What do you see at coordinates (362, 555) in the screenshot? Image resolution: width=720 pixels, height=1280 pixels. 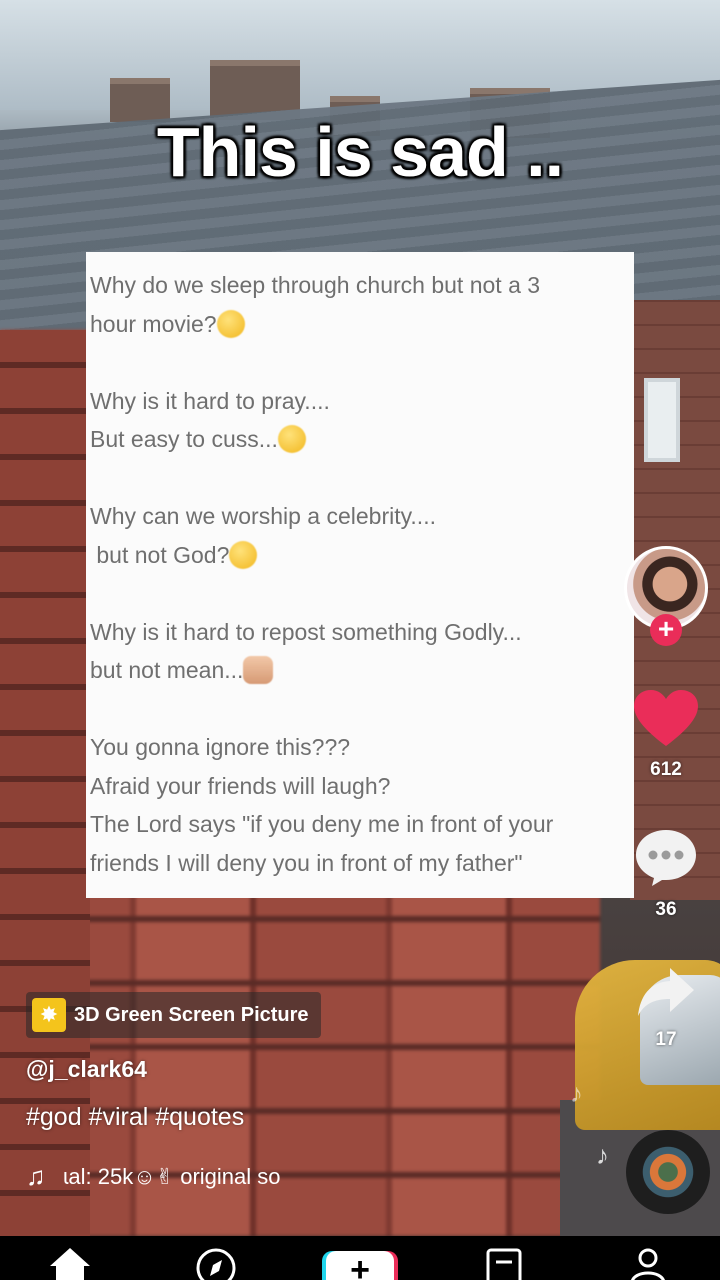 I see `note-line: but not God?` at bounding box center [362, 555].